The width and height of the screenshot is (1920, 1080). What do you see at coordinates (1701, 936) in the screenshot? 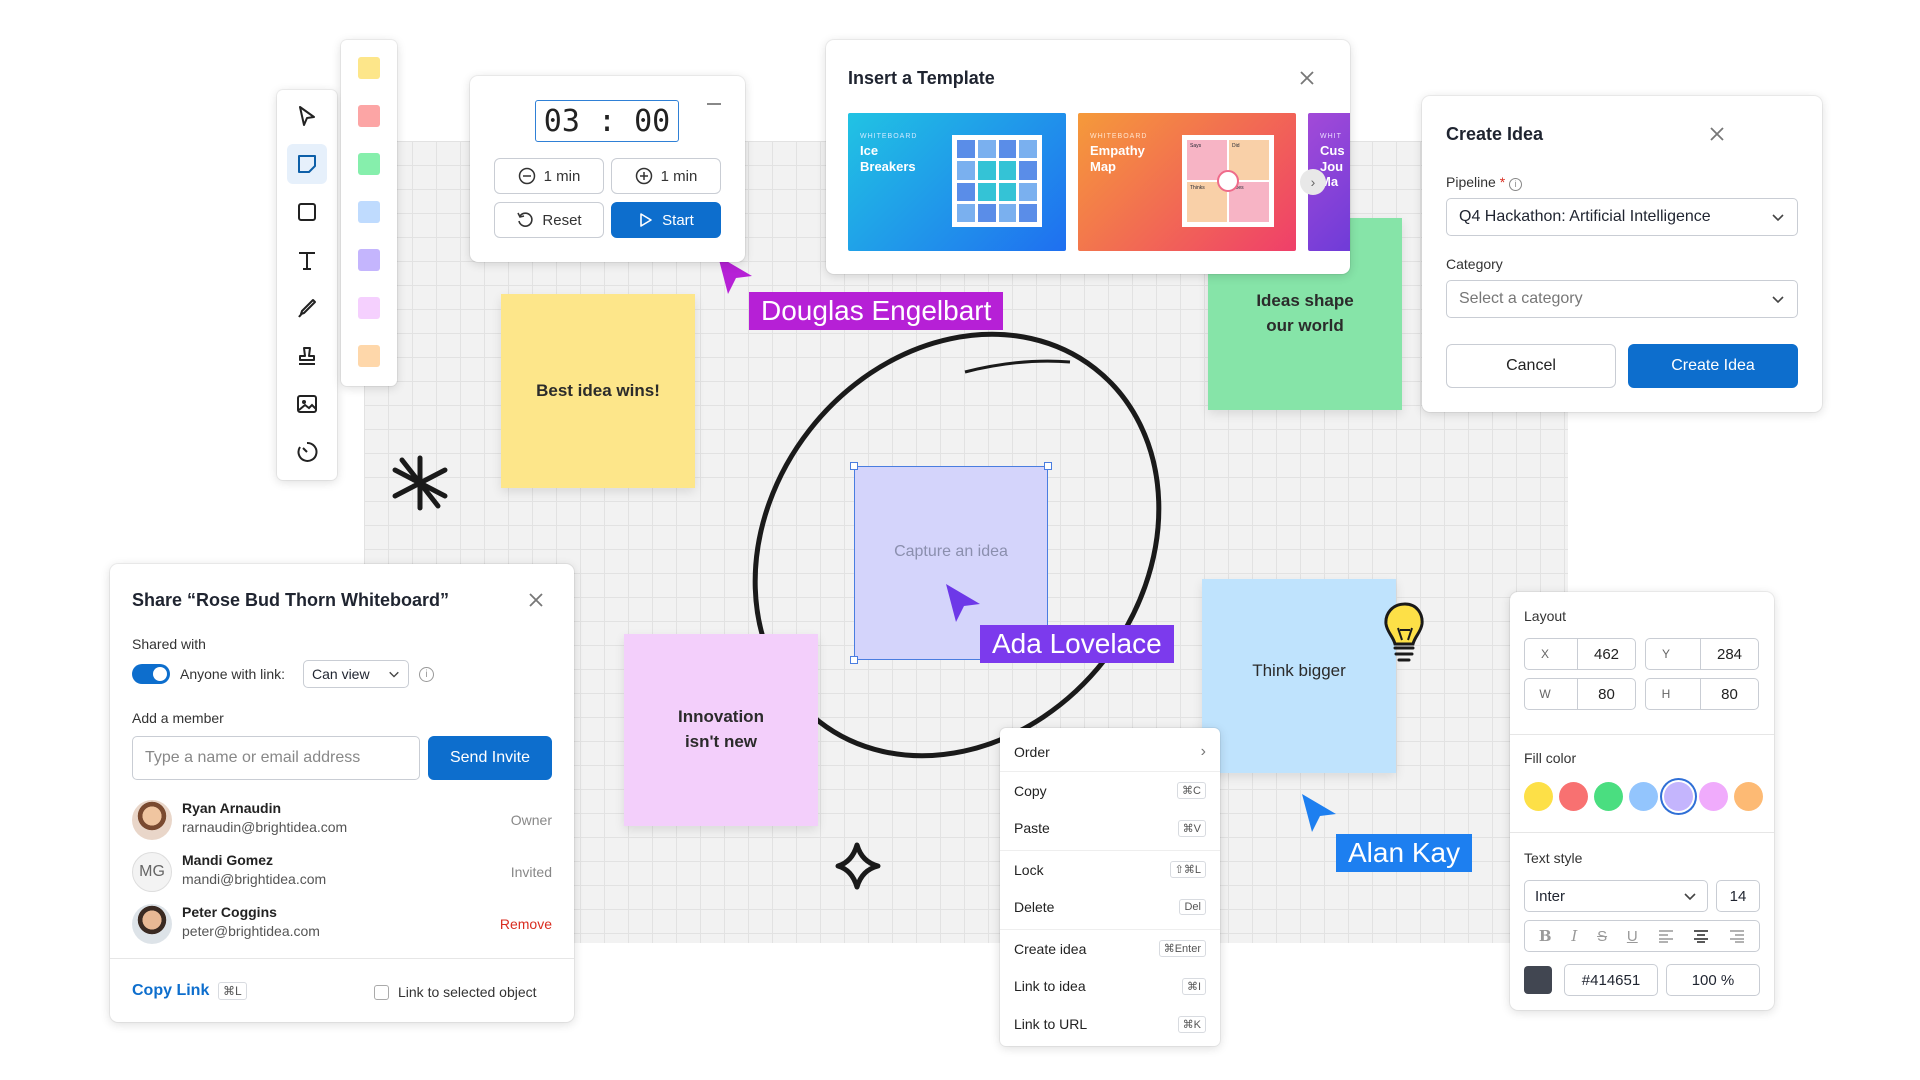
I see `align-center-icon` at bounding box center [1701, 936].